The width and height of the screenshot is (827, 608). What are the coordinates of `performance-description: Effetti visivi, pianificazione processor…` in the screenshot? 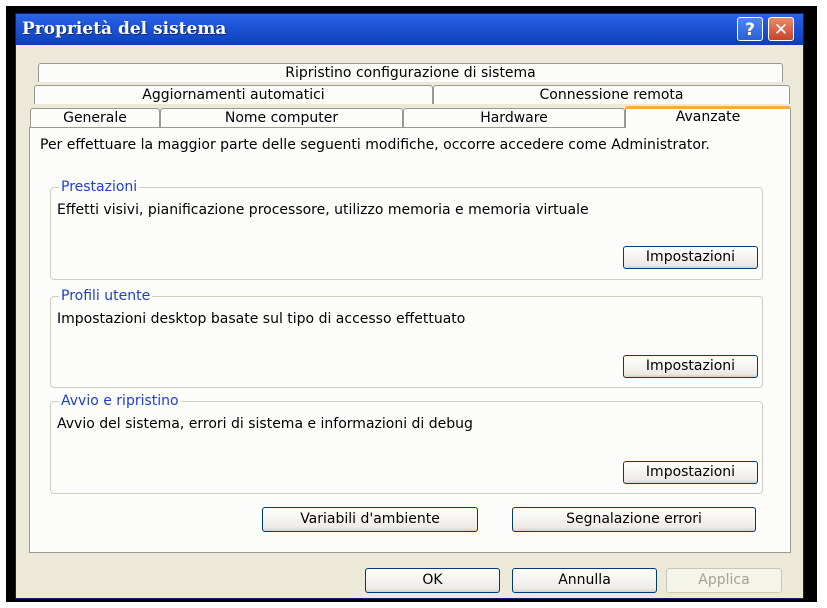 It's located at (323, 210).